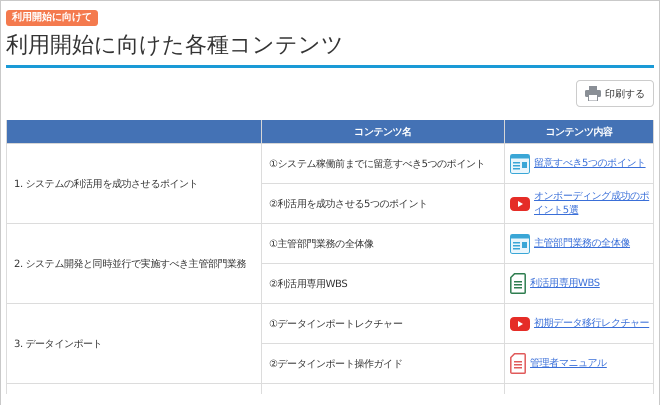 The image size is (660, 405). I want to click on content-name-cell: ①システム稼働前までに留意すべき5つのポイント, so click(383, 164).